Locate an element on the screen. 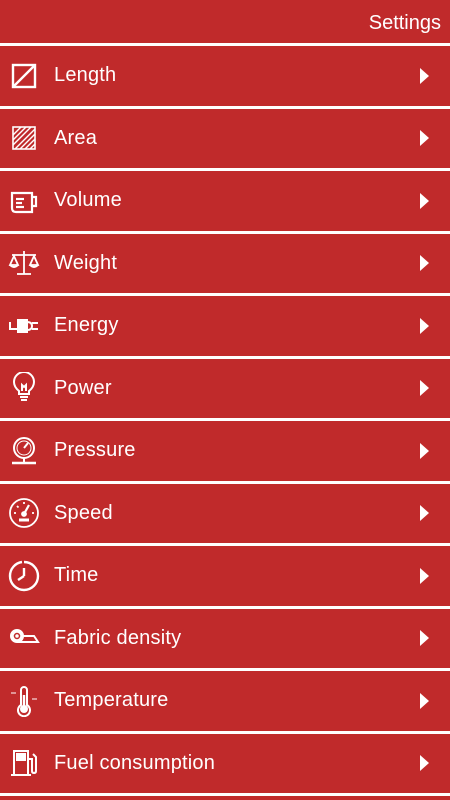  hatched-square-icon is located at coordinates (24, 138).